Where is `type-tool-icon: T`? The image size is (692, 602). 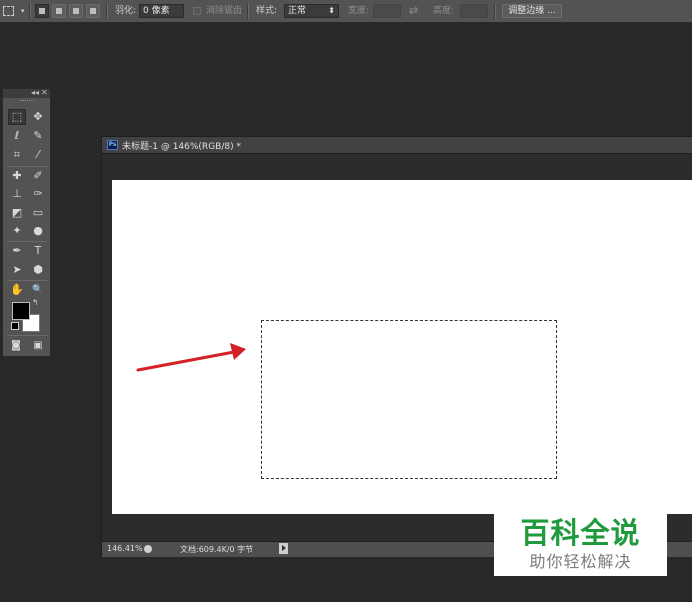 type-tool-icon: T is located at coordinates (38, 251).